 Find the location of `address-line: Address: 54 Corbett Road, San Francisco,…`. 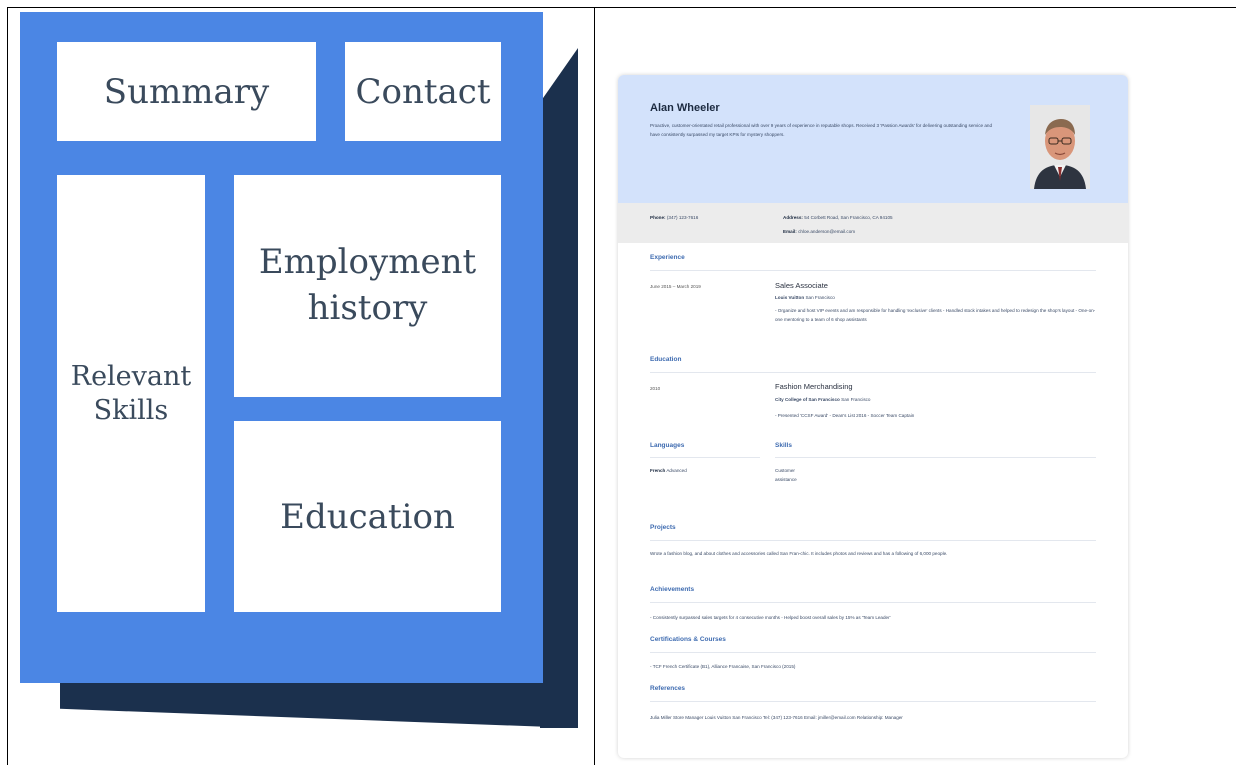

address-line: Address: 54 Corbett Road, San Francisco,… is located at coordinates (838, 217).